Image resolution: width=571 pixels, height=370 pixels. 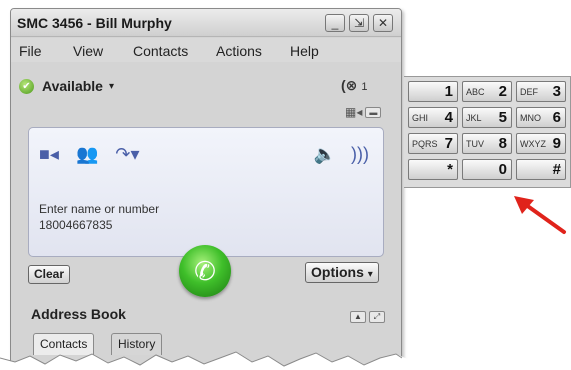 I want to click on missed-call-icon: (⊗, so click(x=349, y=85).